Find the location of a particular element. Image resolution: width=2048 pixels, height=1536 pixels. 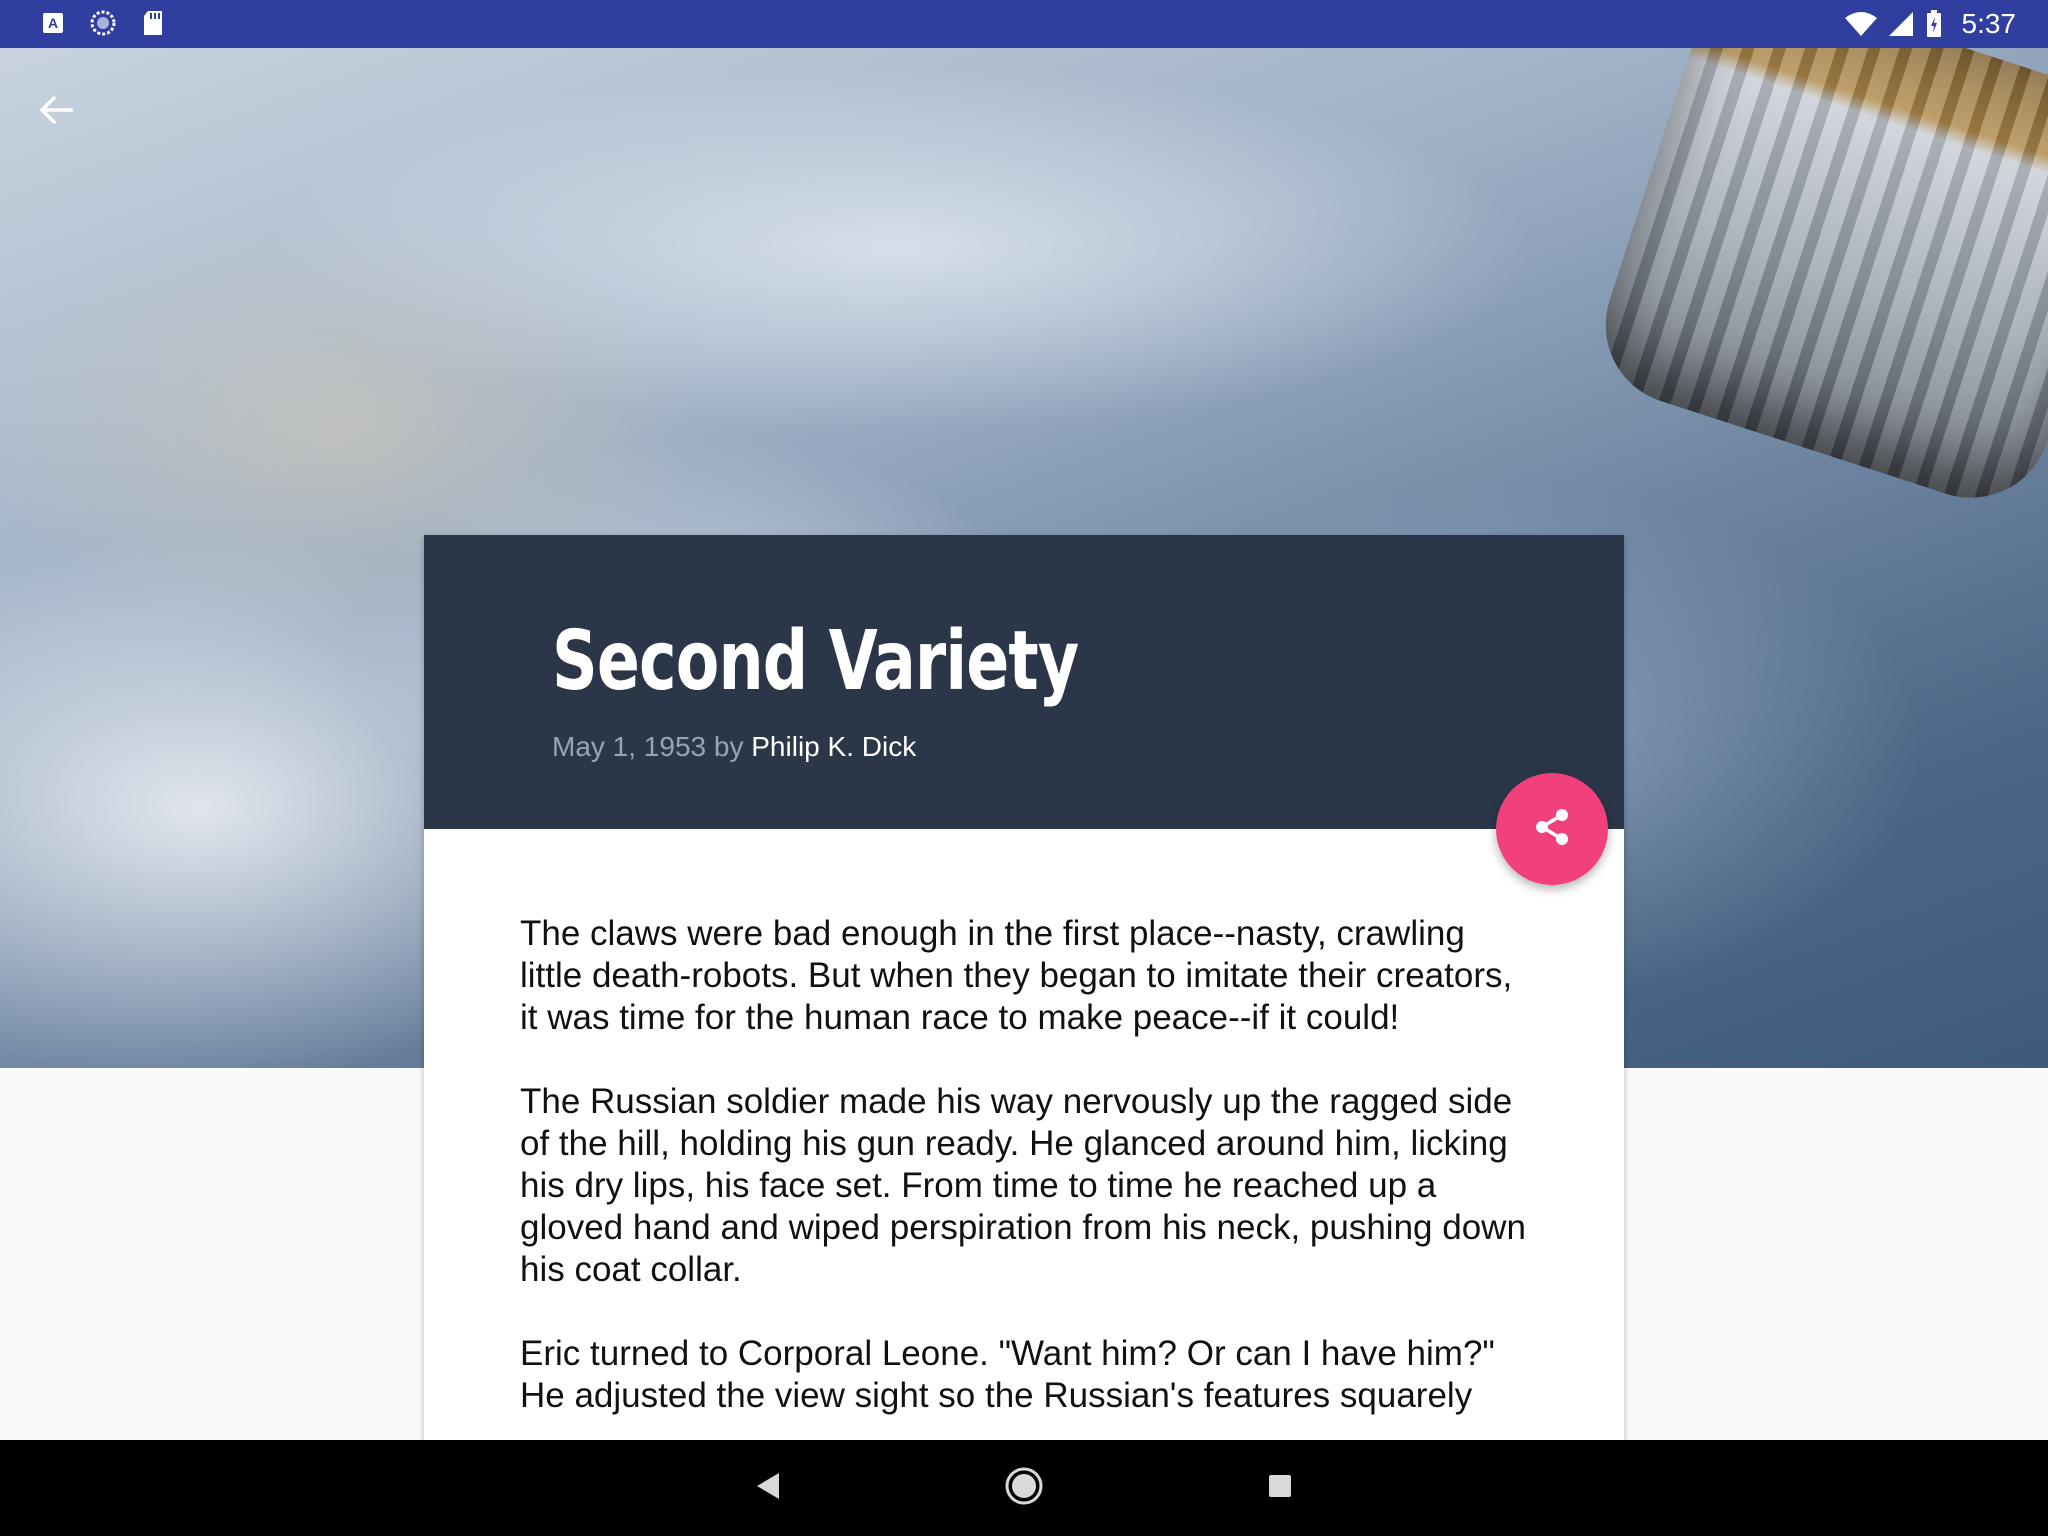

nav-home-button is located at coordinates (1024, 1488).